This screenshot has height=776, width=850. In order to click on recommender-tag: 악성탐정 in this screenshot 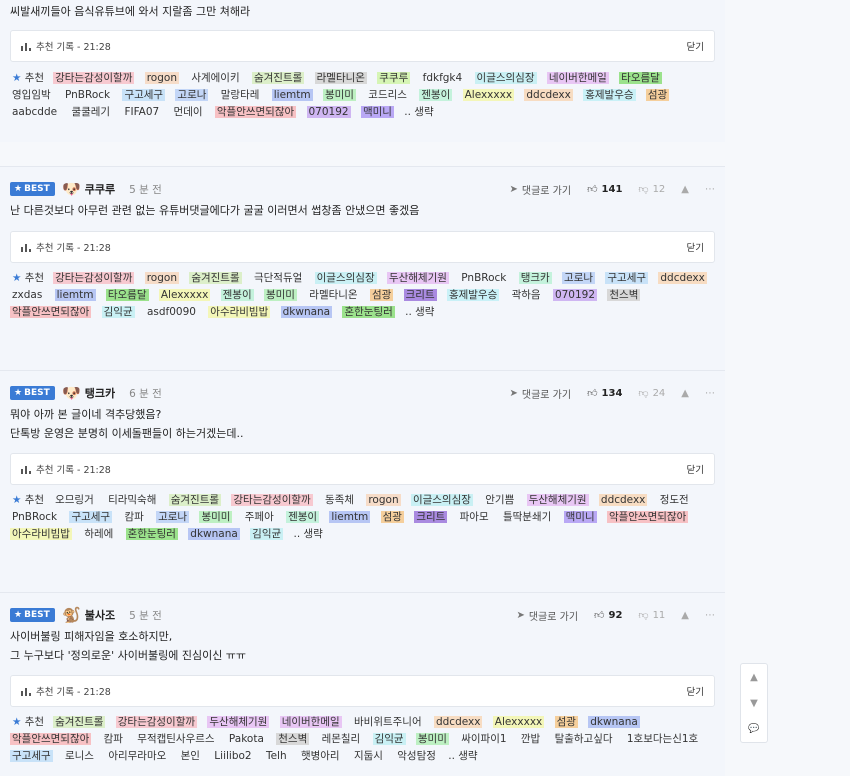, I will do `click(416, 756)`.